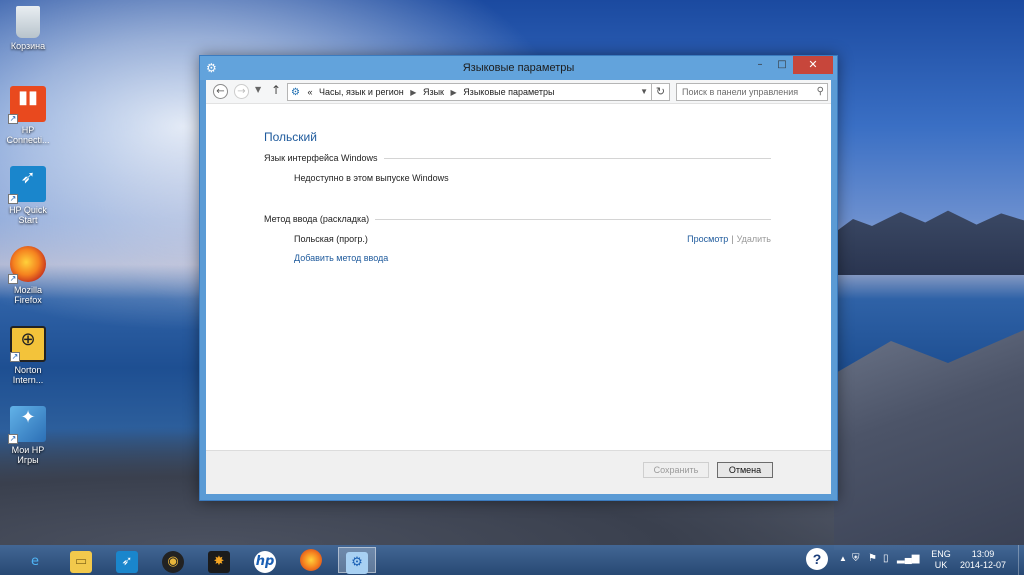  What do you see at coordinates (813, 65) in the screenshot?
I see `close-button: ✕` at bounding box center [813, 65].